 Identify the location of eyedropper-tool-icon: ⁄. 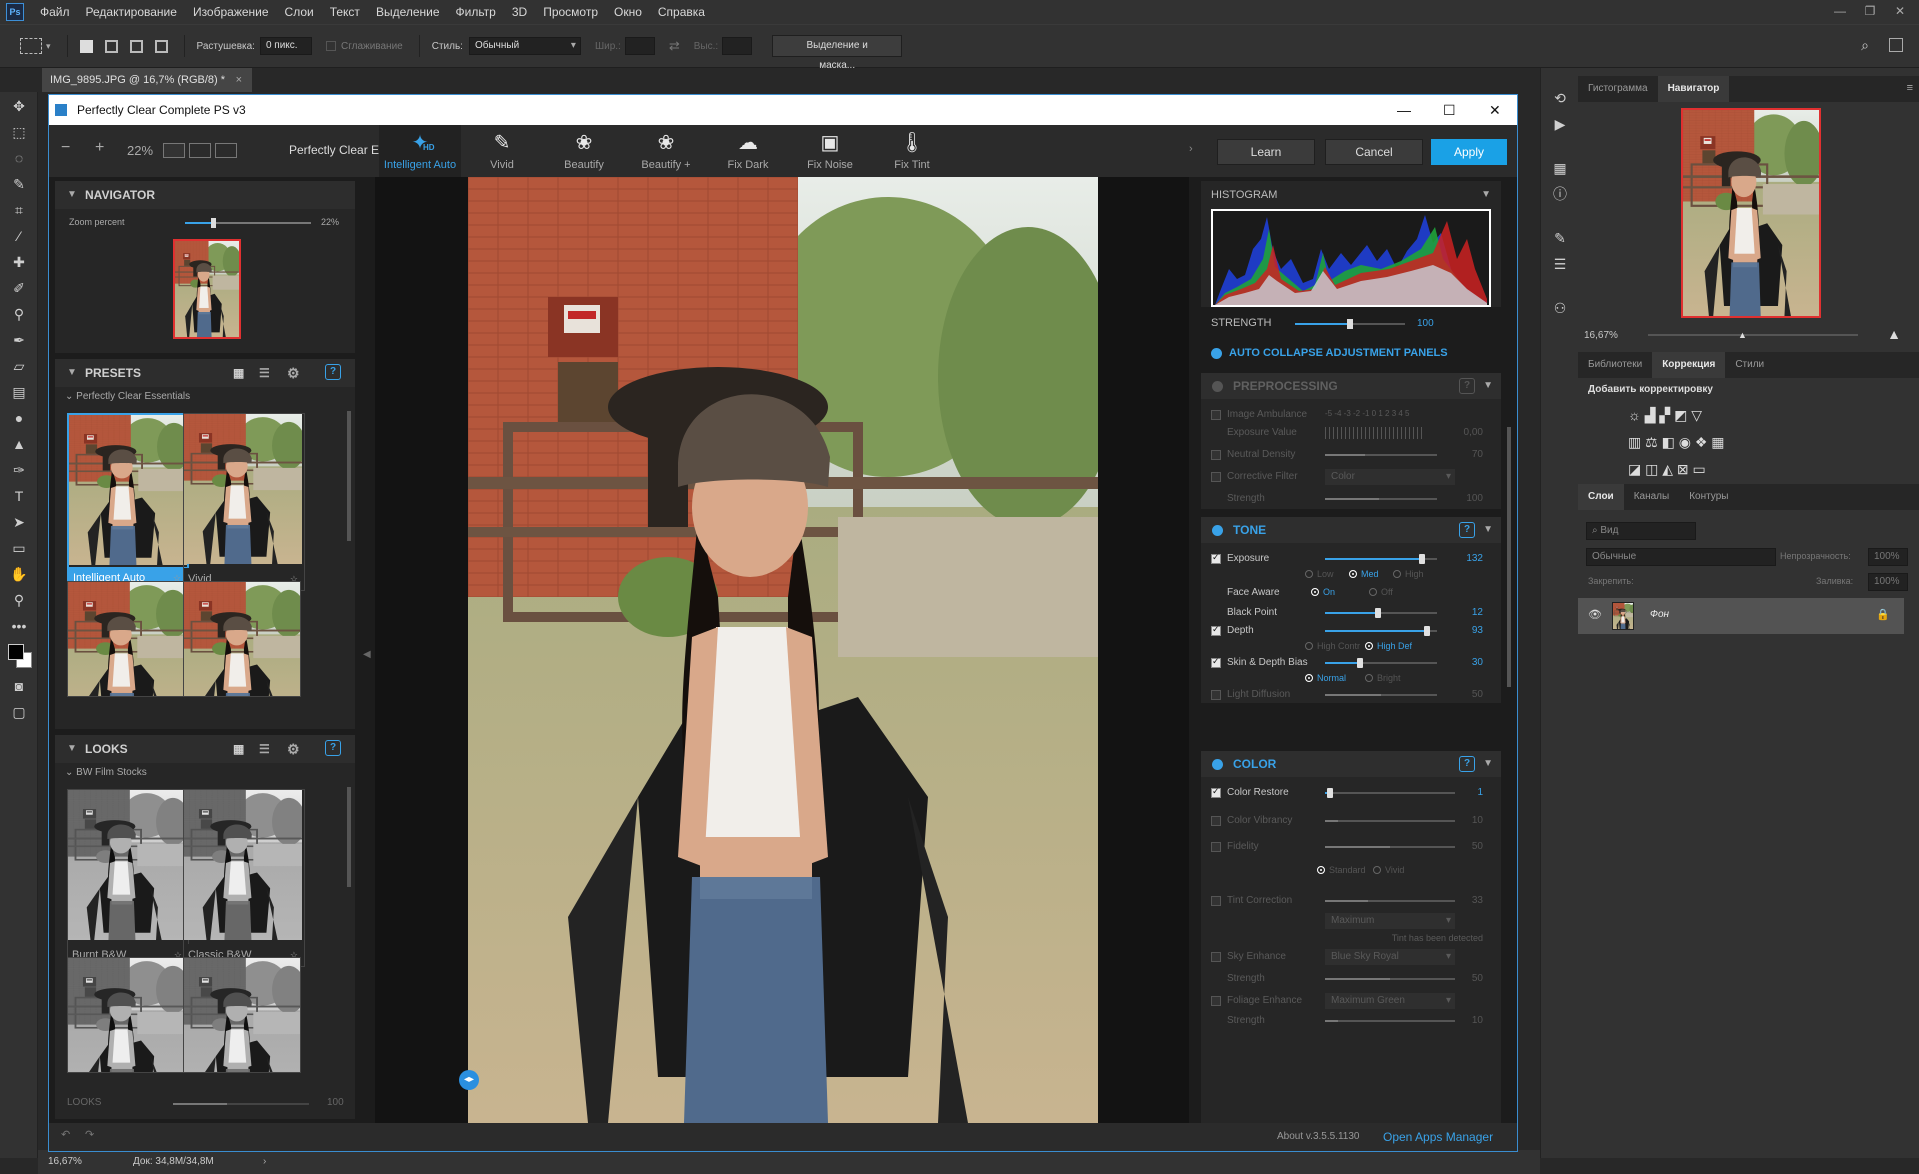
(19, 236).